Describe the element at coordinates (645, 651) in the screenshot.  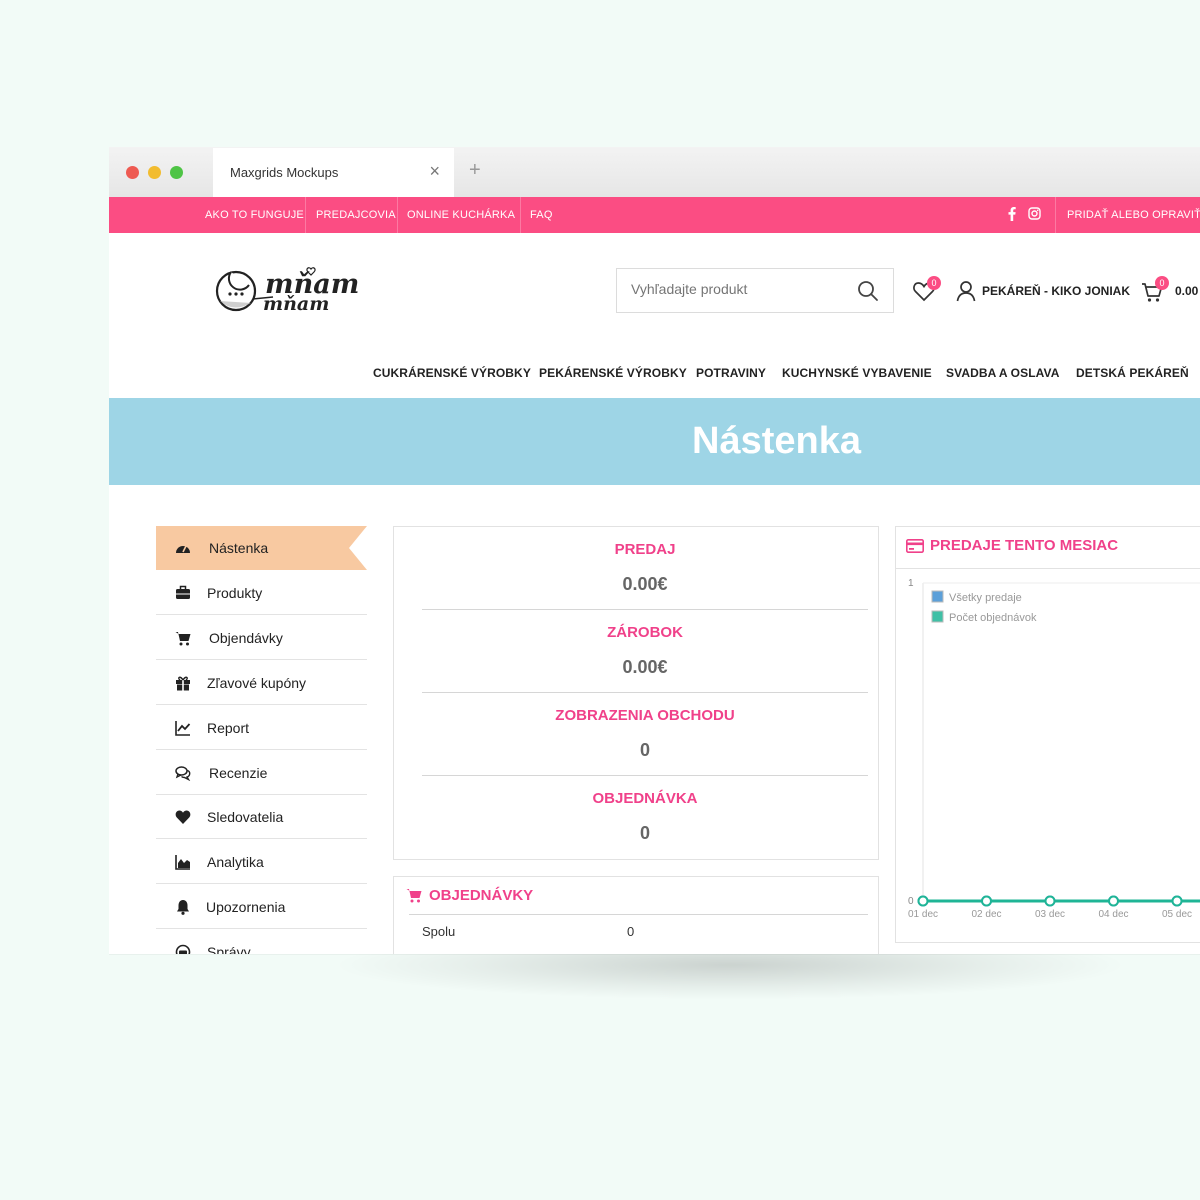
I see `stat-zarobok: ZÁROBOK 0.00€` at that location.